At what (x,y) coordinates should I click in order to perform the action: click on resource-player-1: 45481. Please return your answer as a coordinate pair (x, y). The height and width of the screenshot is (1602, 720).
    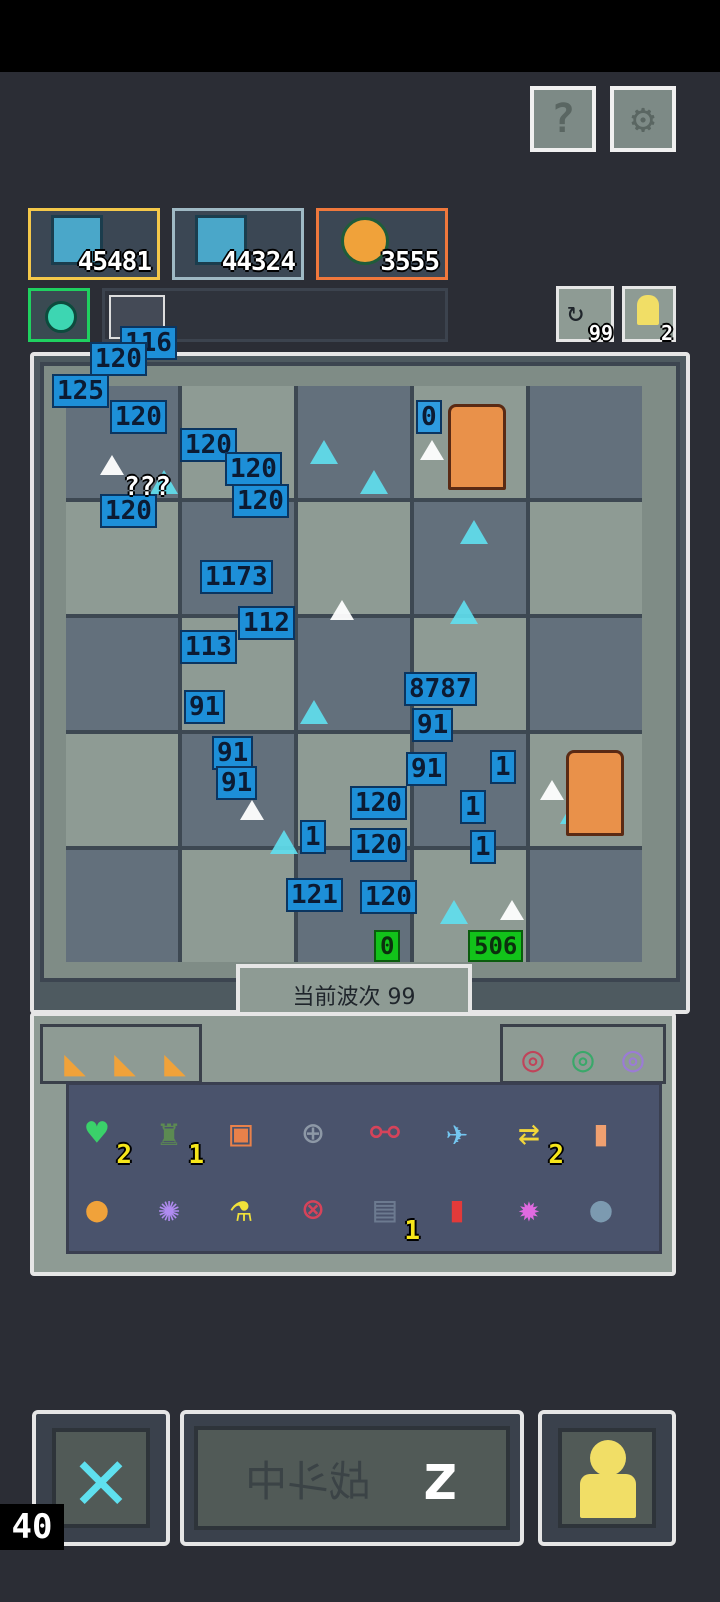
    Looking at the image, I should click on (94, 244).